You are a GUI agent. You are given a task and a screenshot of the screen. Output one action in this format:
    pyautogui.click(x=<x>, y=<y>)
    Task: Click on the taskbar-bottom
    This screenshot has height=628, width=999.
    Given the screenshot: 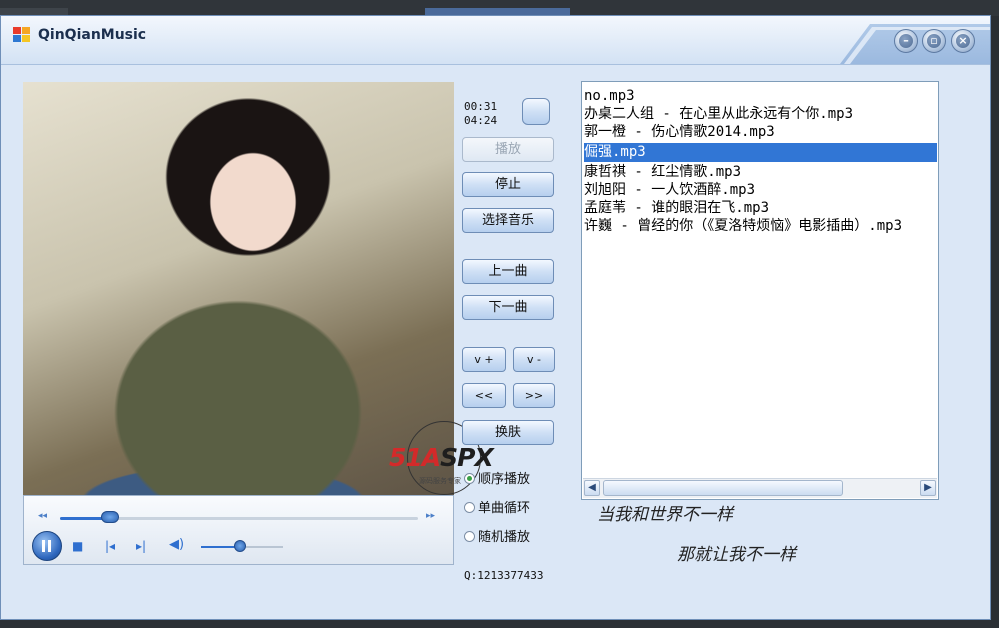 What is the action you would take?
    pyautogui.click(x=499, y=624)
    